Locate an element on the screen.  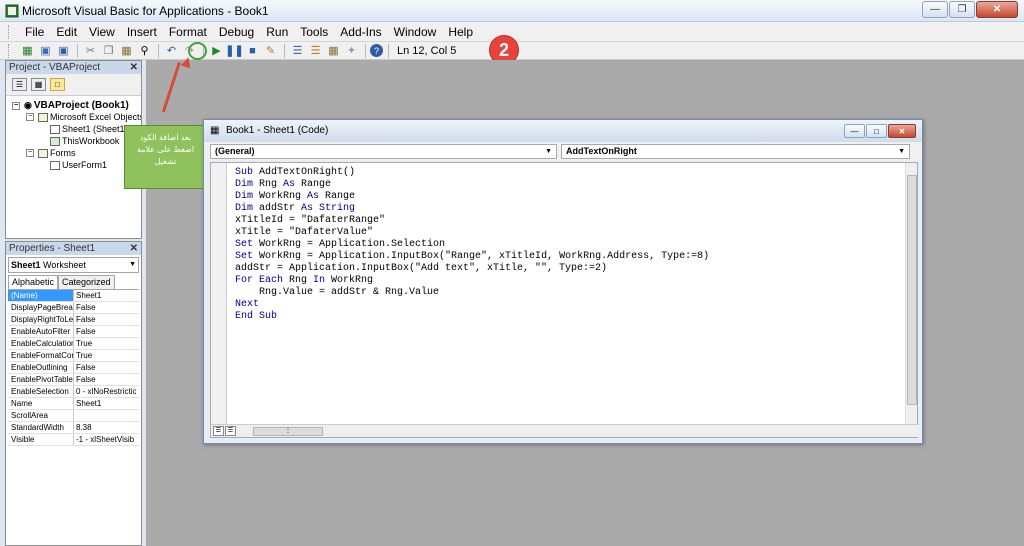
property-row: Name Sheet1 is located at coordinates (73, 404).